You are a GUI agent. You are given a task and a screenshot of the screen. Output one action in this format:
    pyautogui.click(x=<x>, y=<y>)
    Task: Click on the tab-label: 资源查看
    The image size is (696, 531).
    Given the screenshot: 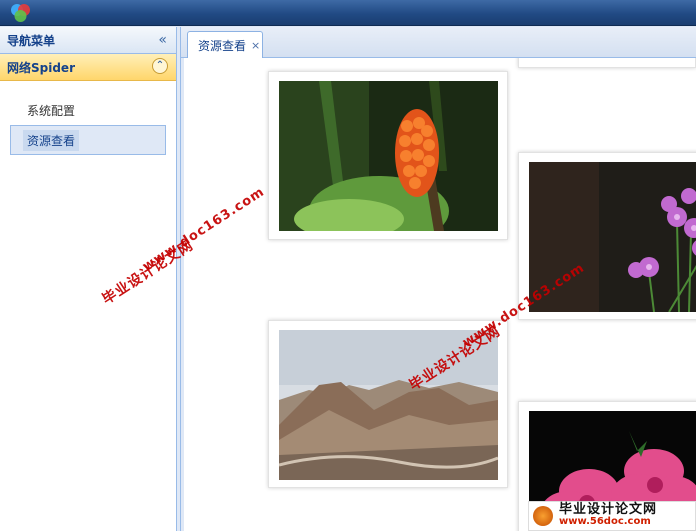 What is the action you would take?
    pyautogui.click(x=222, y=46)
    